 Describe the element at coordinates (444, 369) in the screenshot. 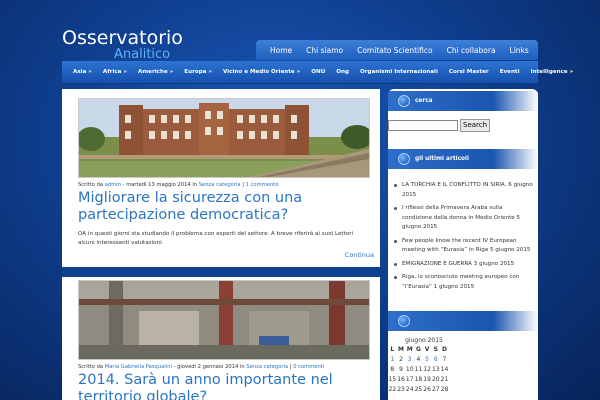

I see `calendar-day: 14` at that location.